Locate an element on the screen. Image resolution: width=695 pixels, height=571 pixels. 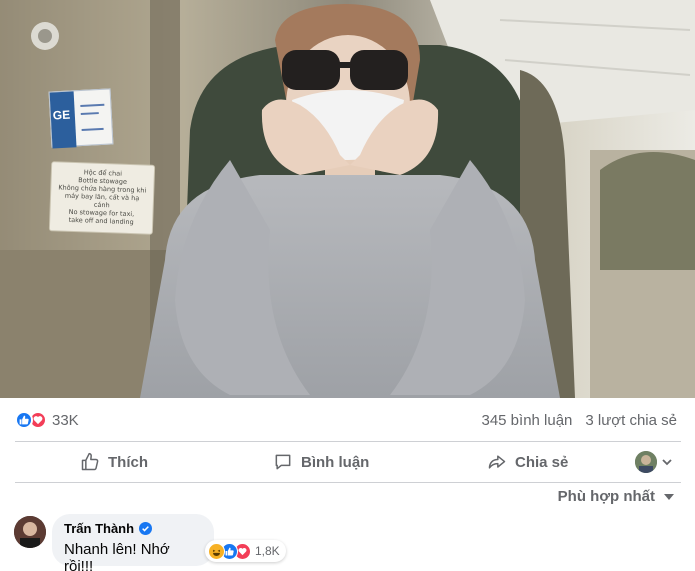
share-button: Chia sẻ is located at coordinates (527, 462).